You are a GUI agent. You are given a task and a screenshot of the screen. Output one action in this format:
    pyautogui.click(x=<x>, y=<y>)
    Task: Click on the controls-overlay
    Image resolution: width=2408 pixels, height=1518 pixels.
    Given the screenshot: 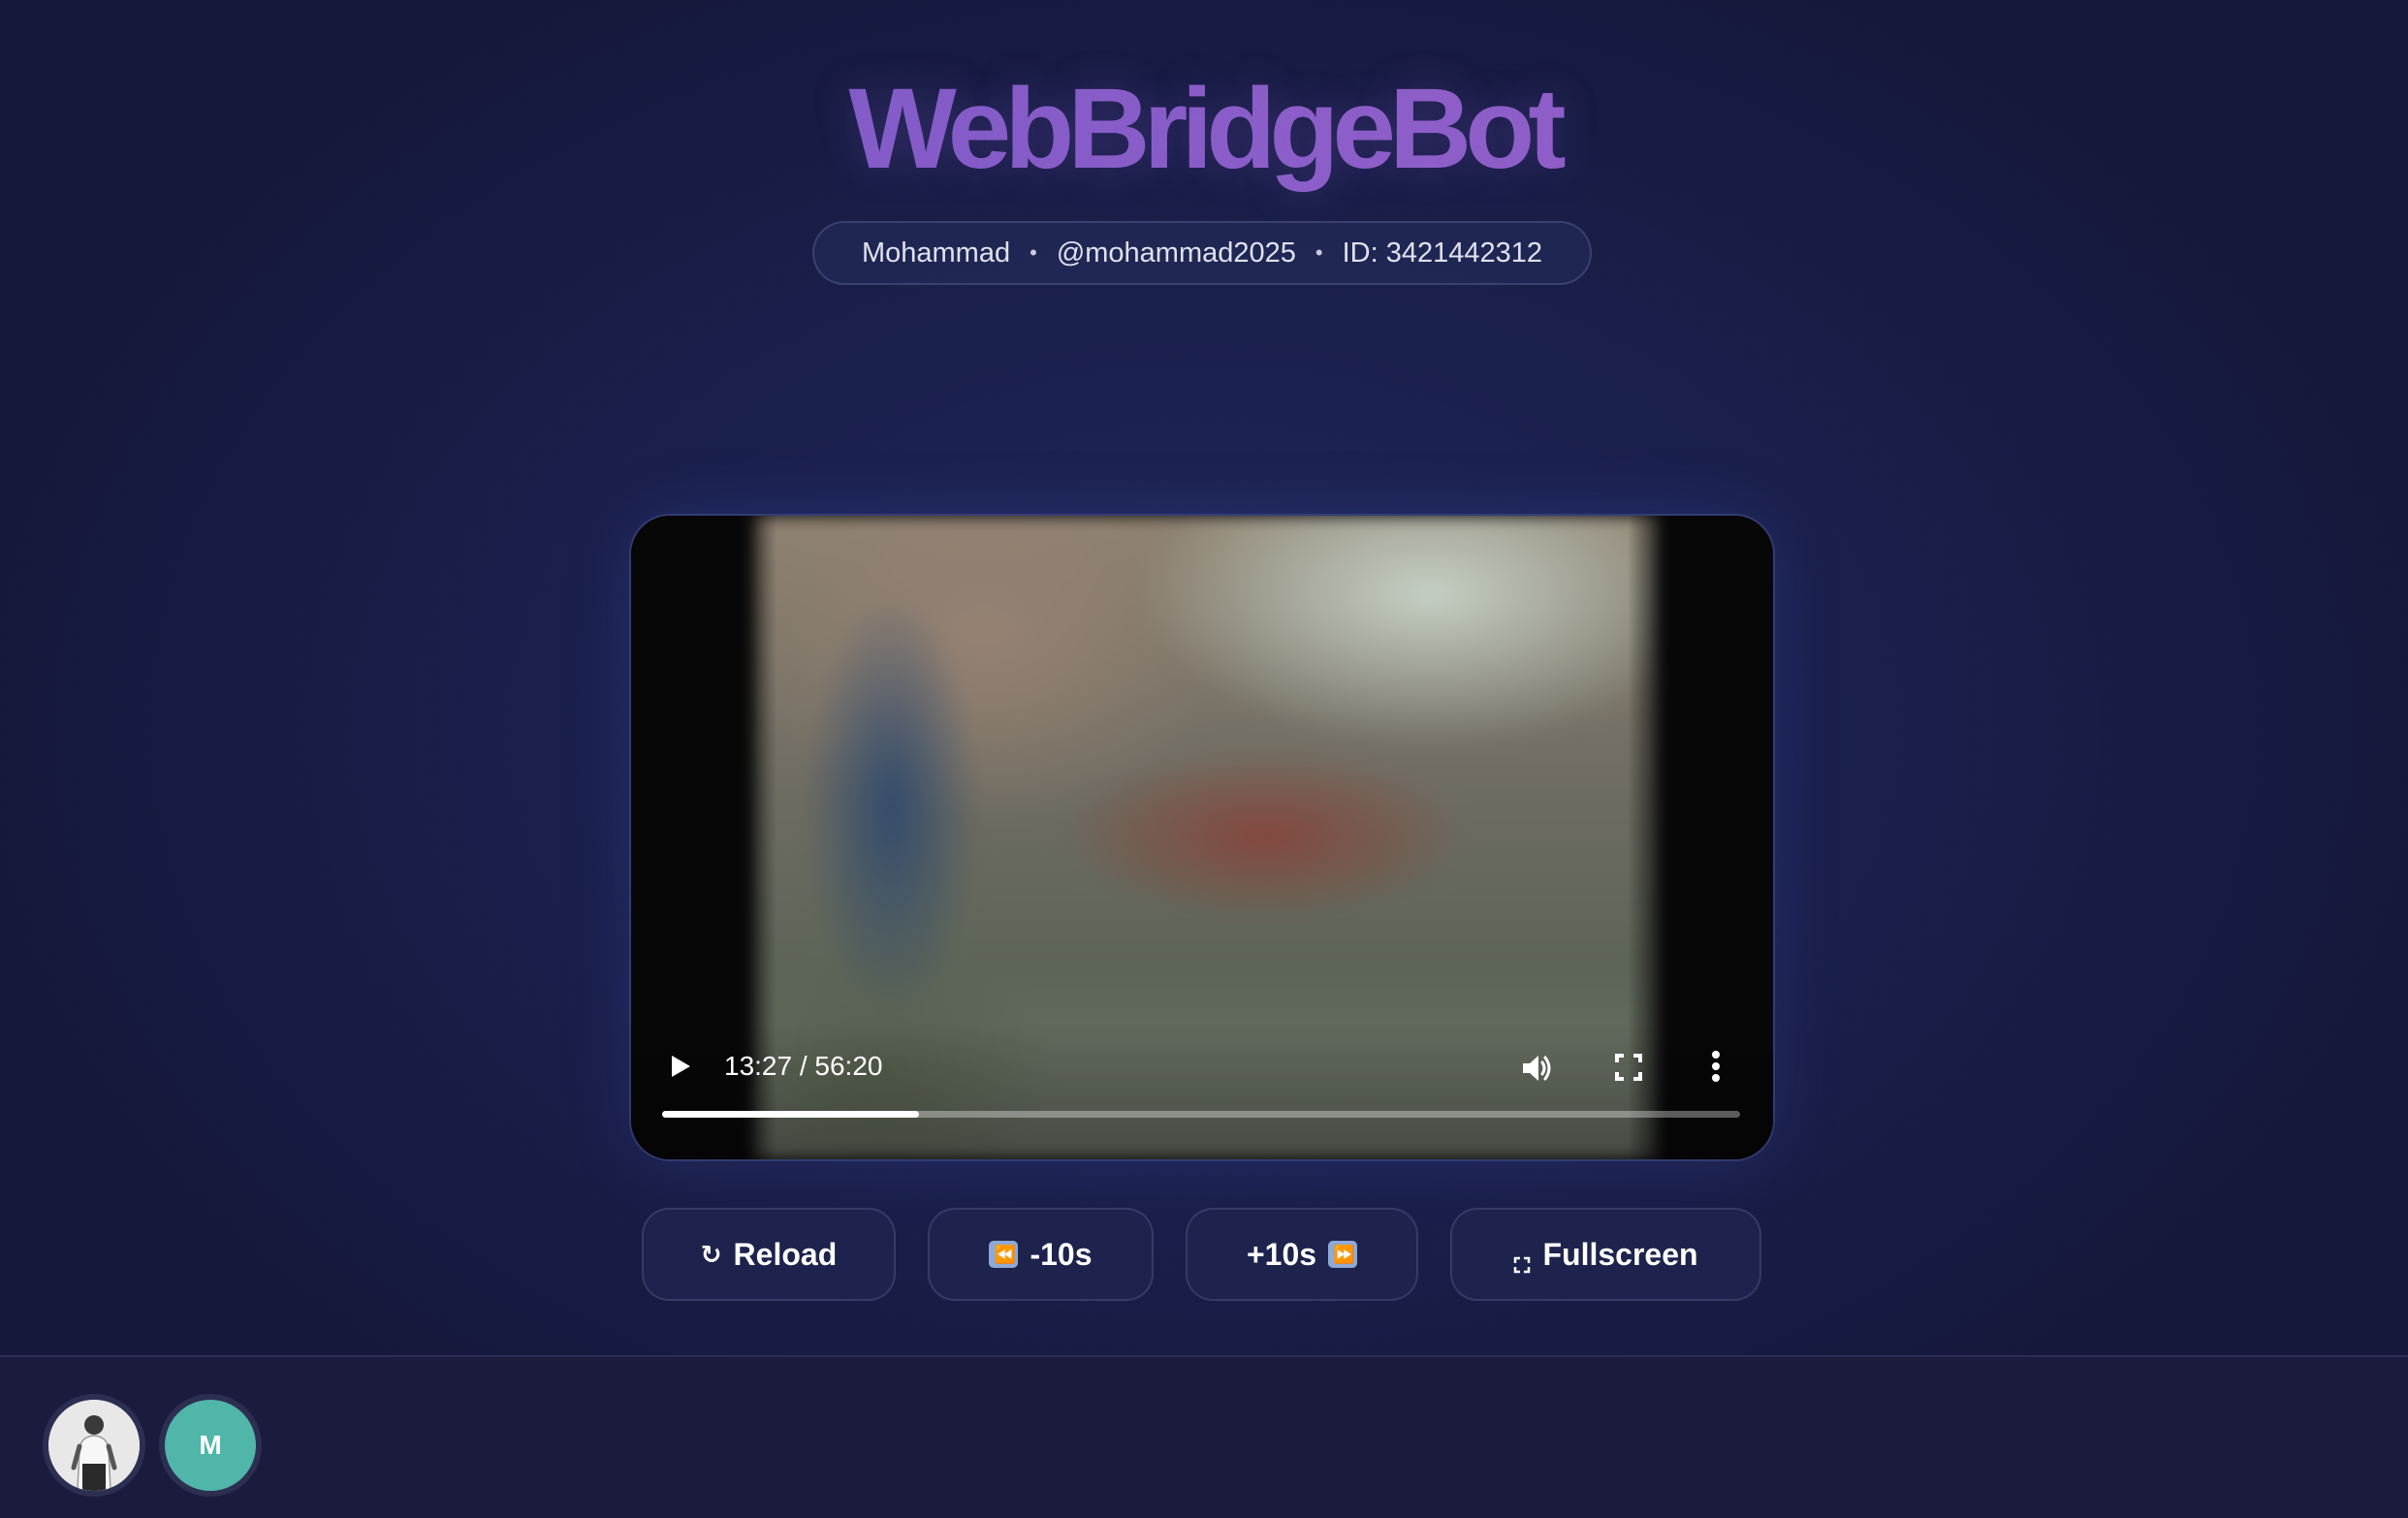 What is the action you would take?
    pyautogui.click(x=1202, y=1091)
    